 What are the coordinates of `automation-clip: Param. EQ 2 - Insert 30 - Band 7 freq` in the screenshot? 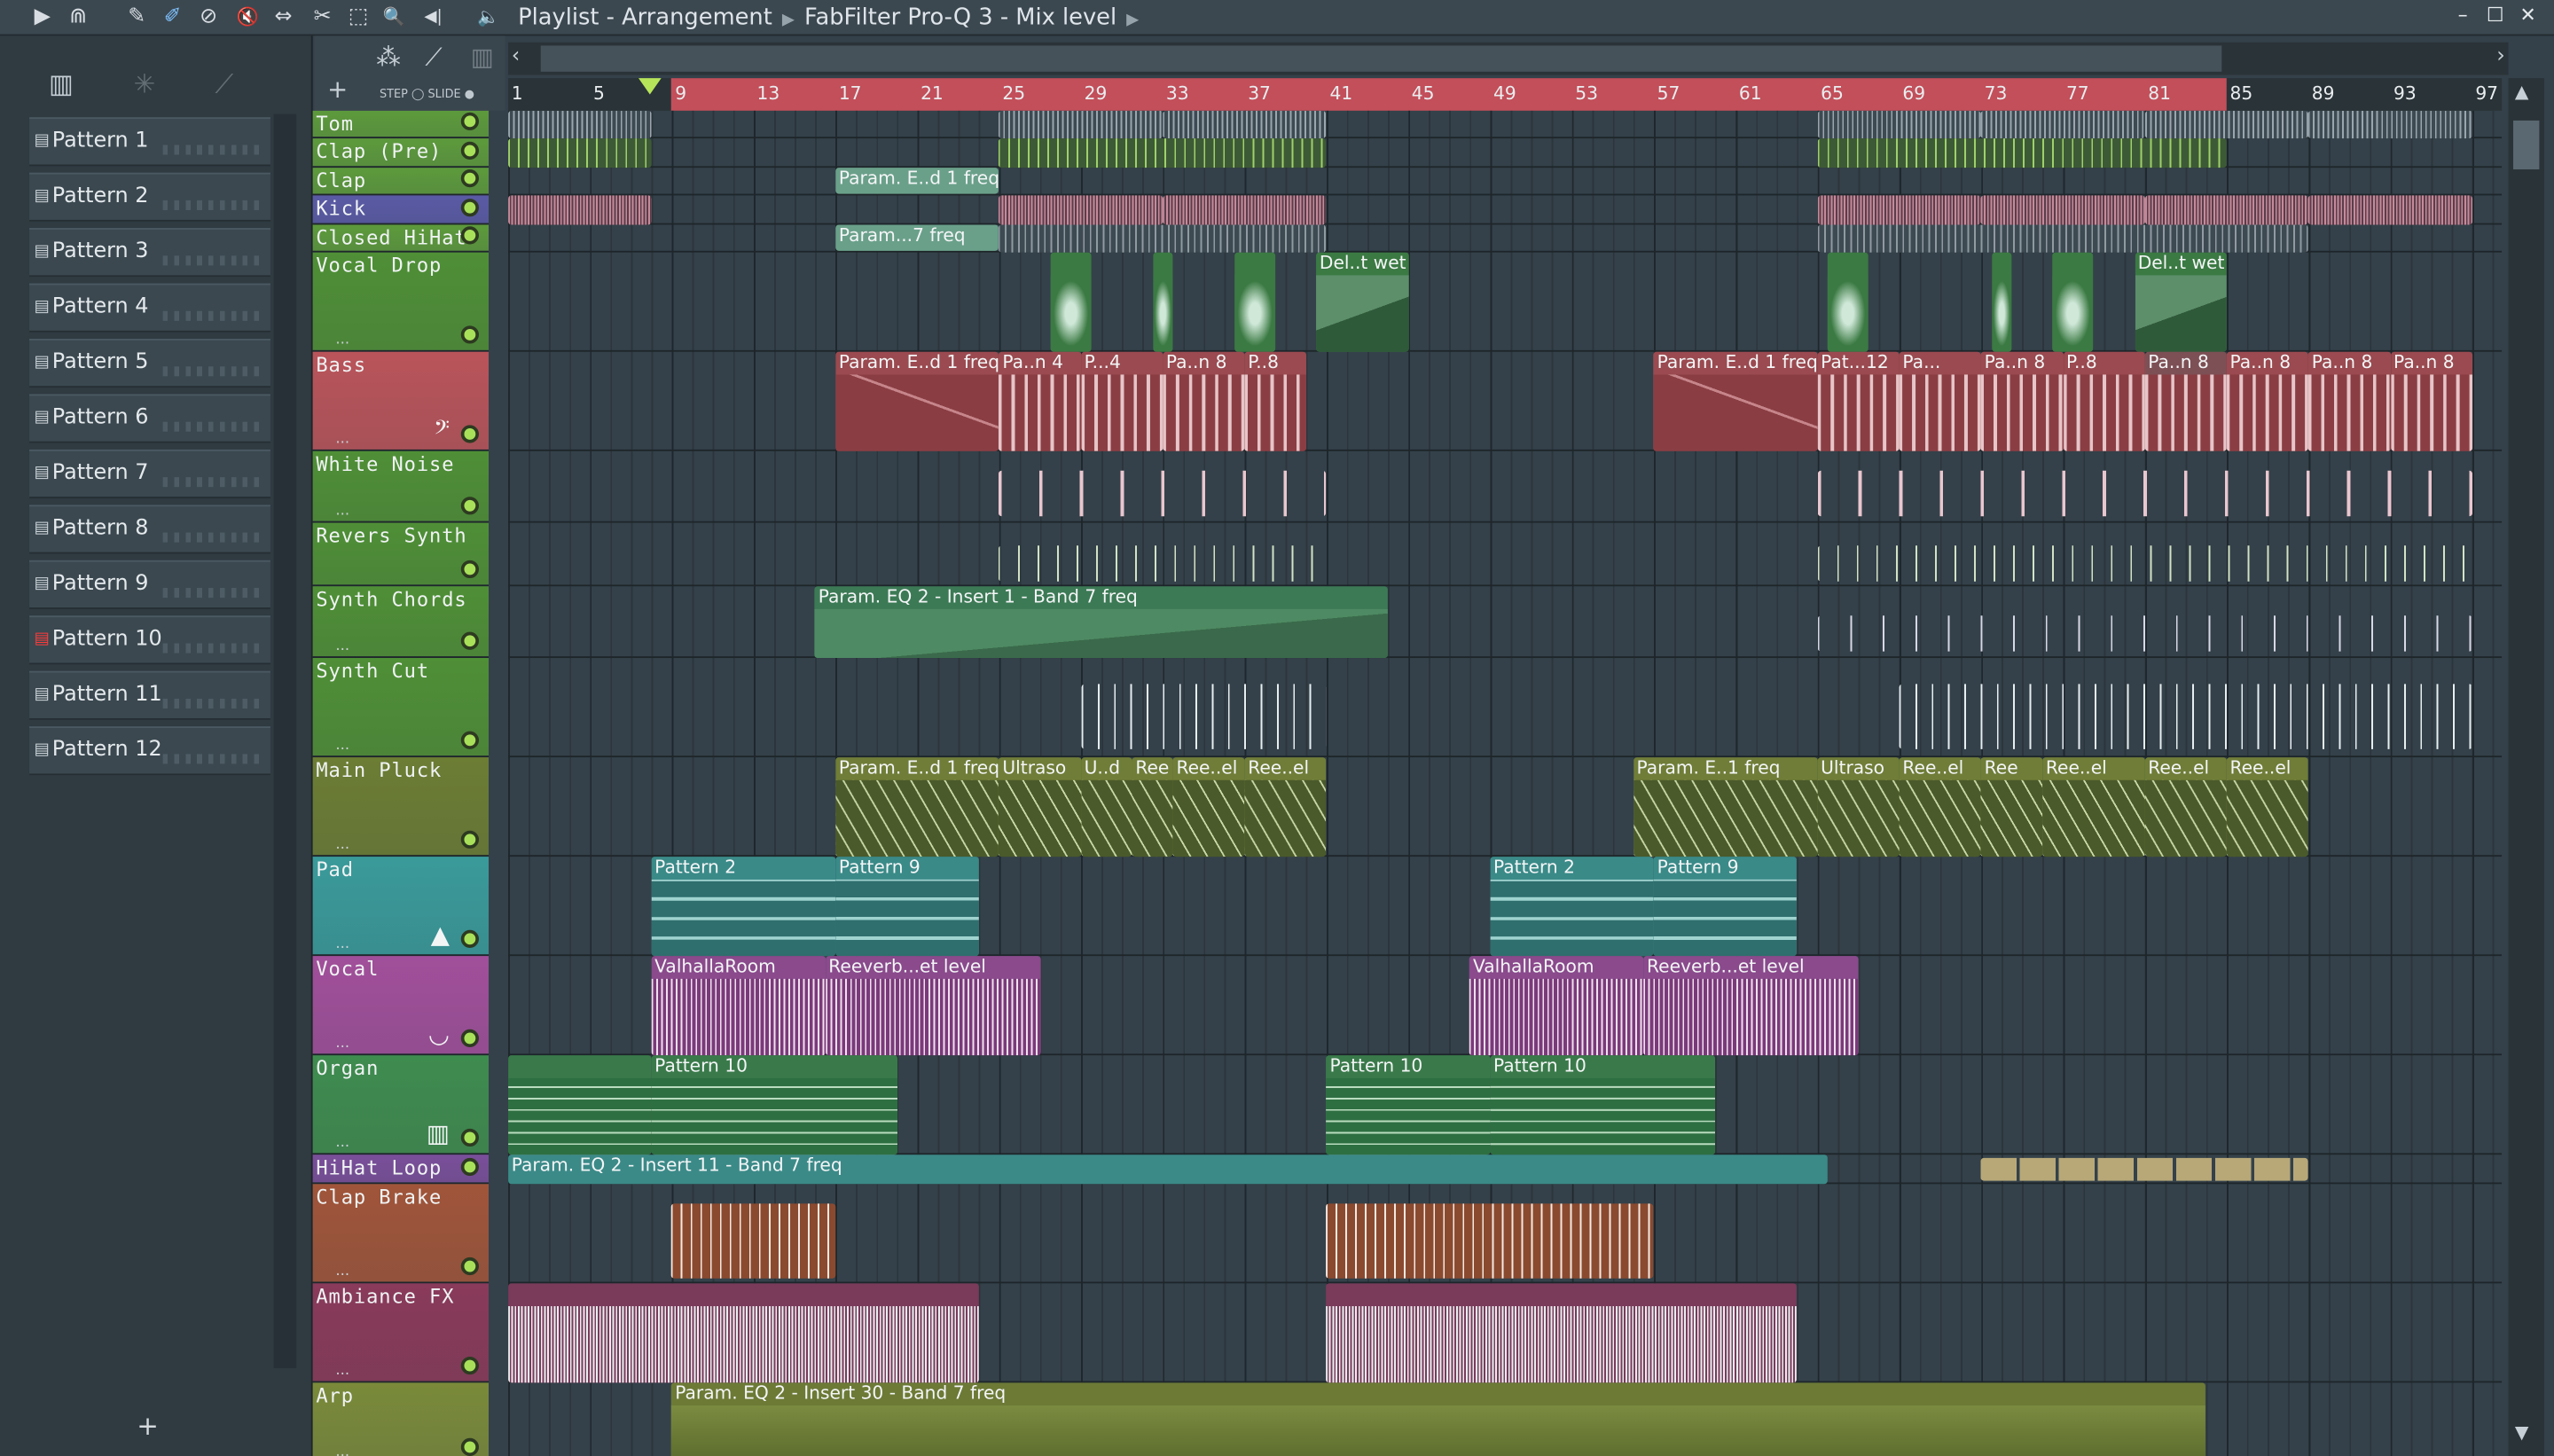 It's located at (1438, 1419).